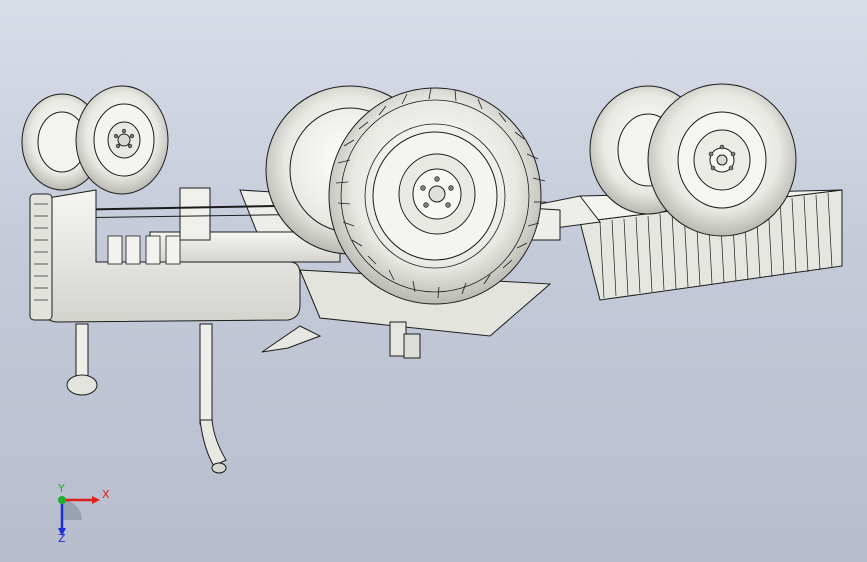 The width and height of the screenshot is (867, 562). What do you see at coordinates (106, 494) in the screenshot?
I see `x-axis-label: X` at bounding box center [106, 494].